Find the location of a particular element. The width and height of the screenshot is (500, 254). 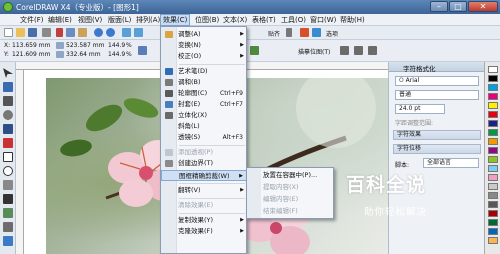

menu-item-create-boundary: 创建边界(T) is located at coordinates (204, 163).